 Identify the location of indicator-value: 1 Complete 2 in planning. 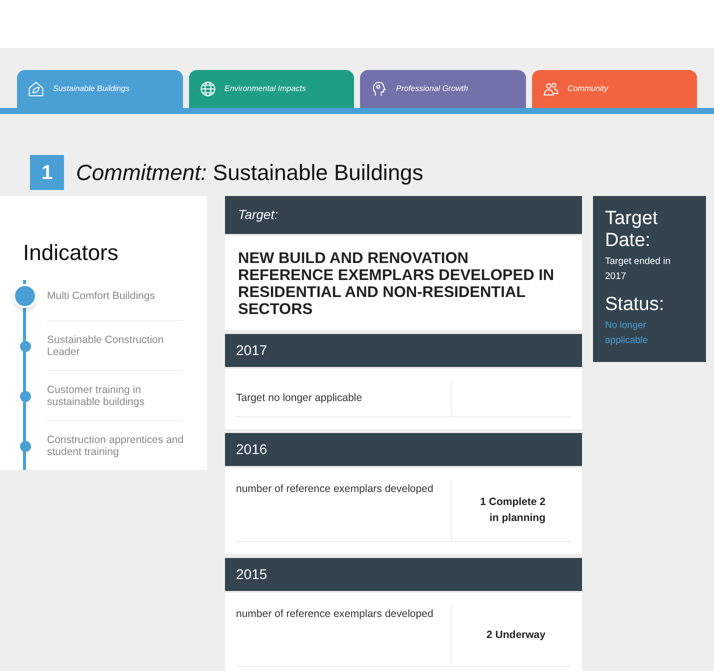
(512, 510).